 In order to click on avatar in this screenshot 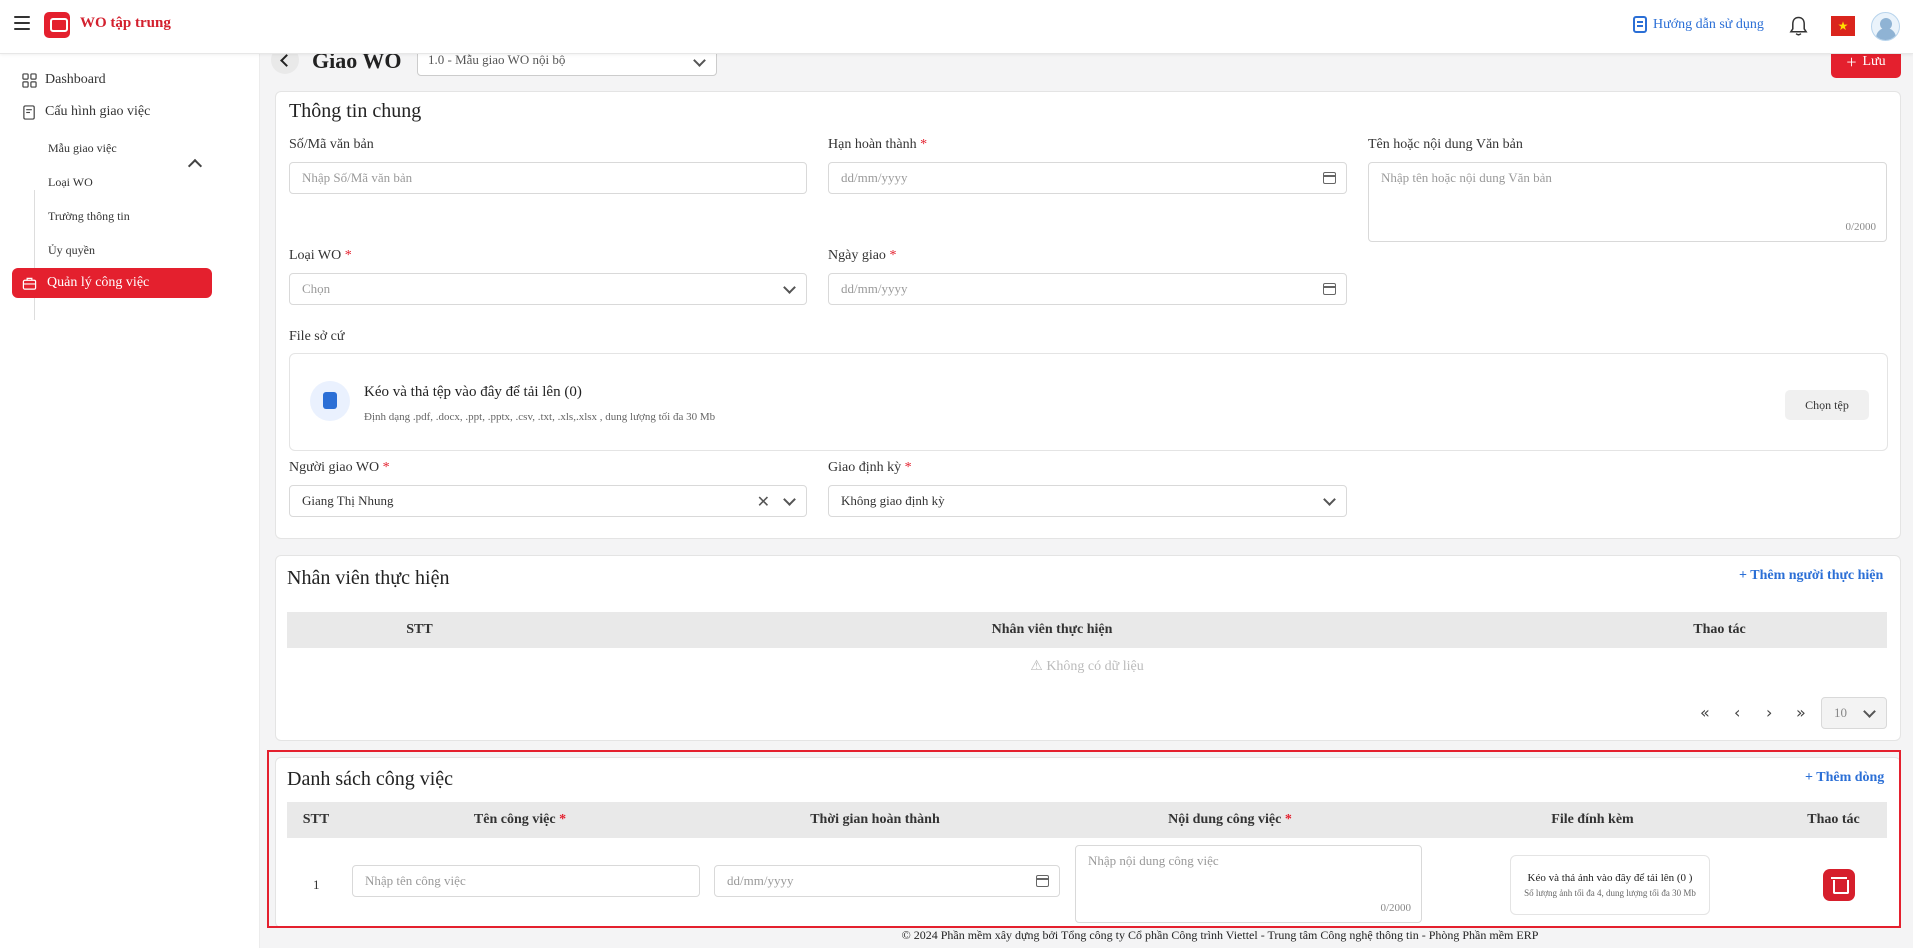, I will do `click(1885, 26)`.